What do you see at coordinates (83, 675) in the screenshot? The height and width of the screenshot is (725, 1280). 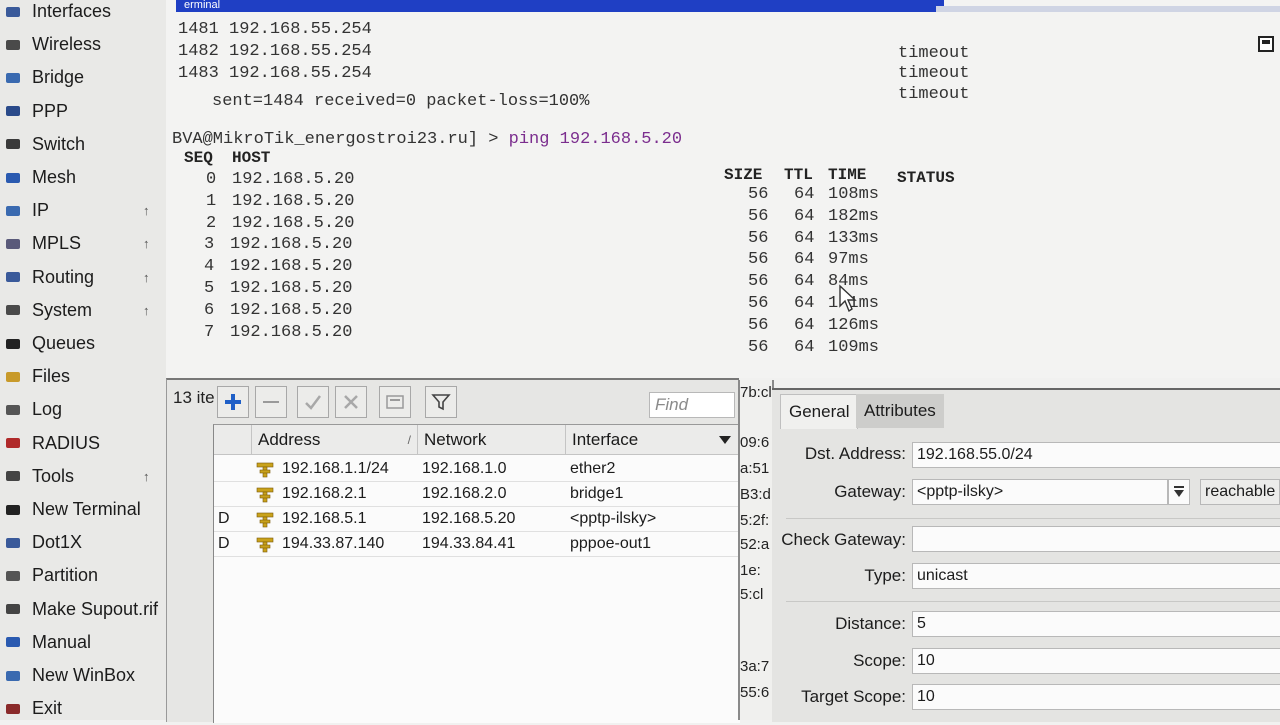 I see `sidebar-item-new-winbox: New WinBox` at bounding box center [83, 675].